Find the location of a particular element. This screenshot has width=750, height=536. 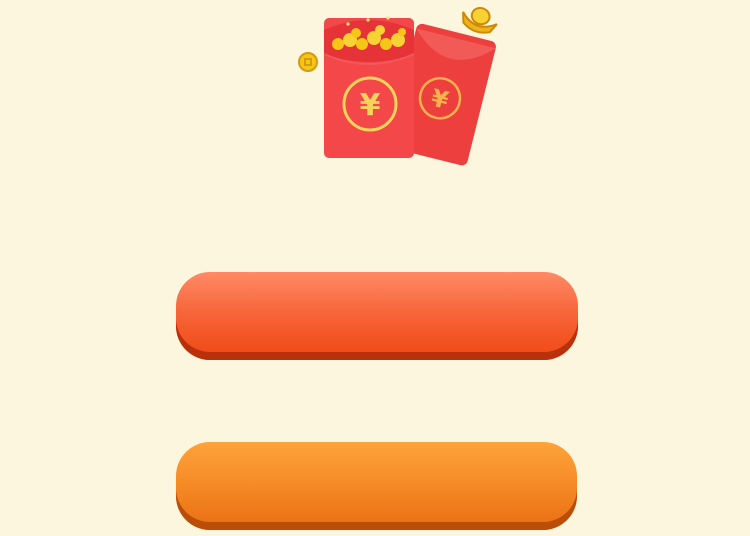

primary-button is located at coordinates (377, 316).